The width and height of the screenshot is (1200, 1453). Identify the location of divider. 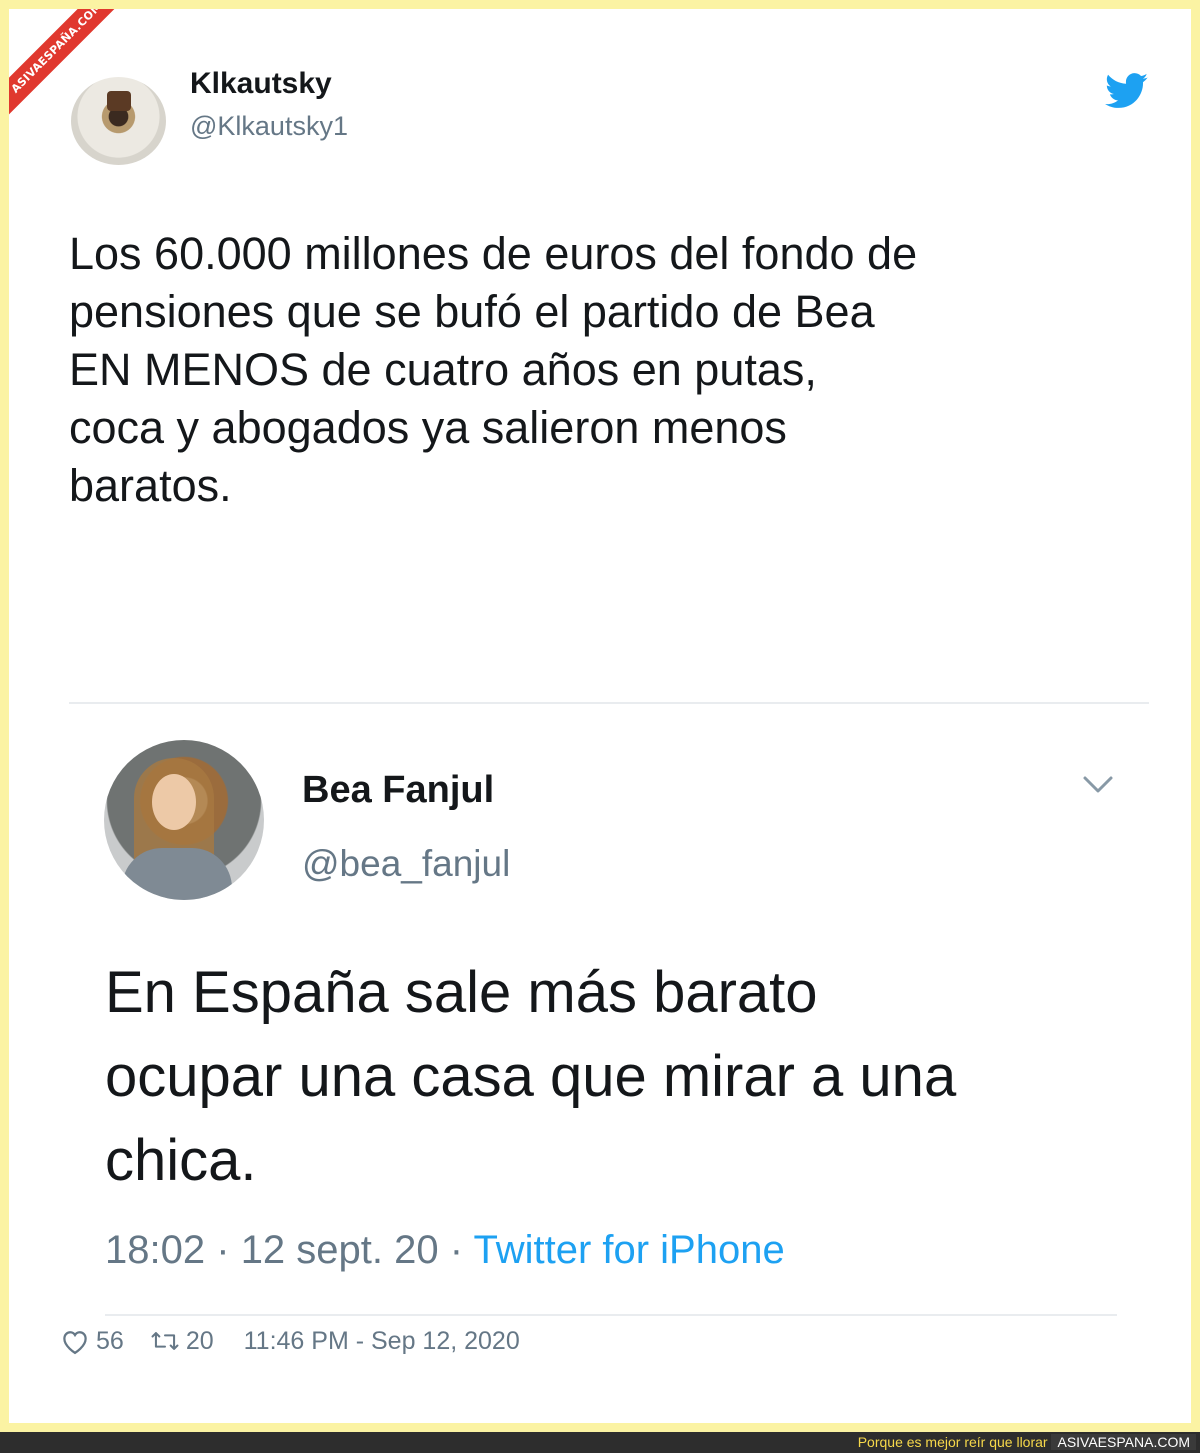
(611, 1315).